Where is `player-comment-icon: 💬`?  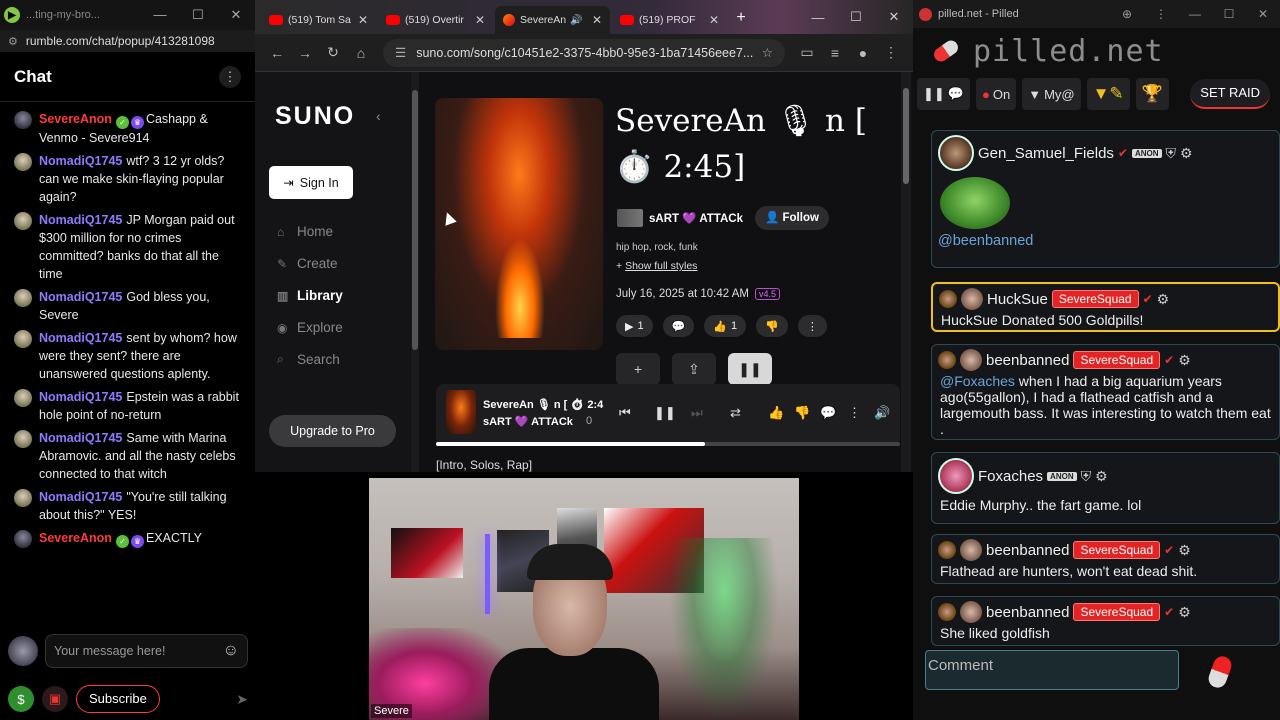 player-comment-icon: 💬 is located at coordinates (828, 413).